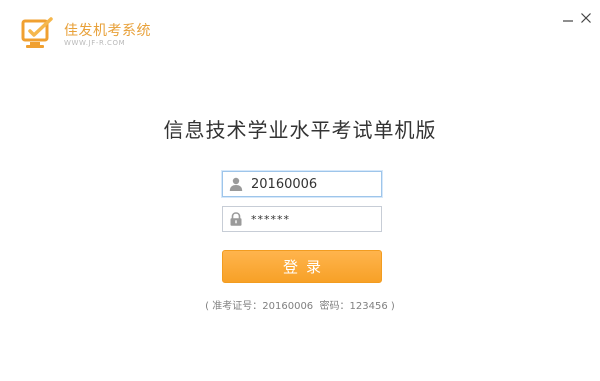 The height and width of the screenshot is (381, 600). Describe the element at coordinates (334, 306) in the screenshot. I see `hint-password-label: 密码：` at that location.